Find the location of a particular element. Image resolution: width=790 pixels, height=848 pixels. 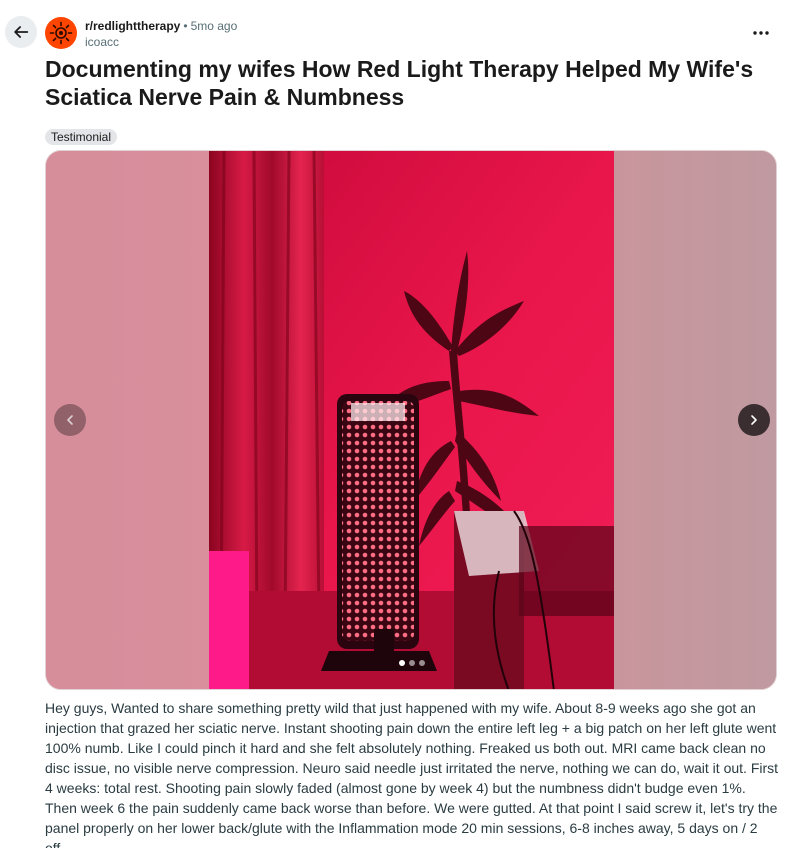

subreddit-link: r/redlighttherapy is located at coordinates (132, 26).